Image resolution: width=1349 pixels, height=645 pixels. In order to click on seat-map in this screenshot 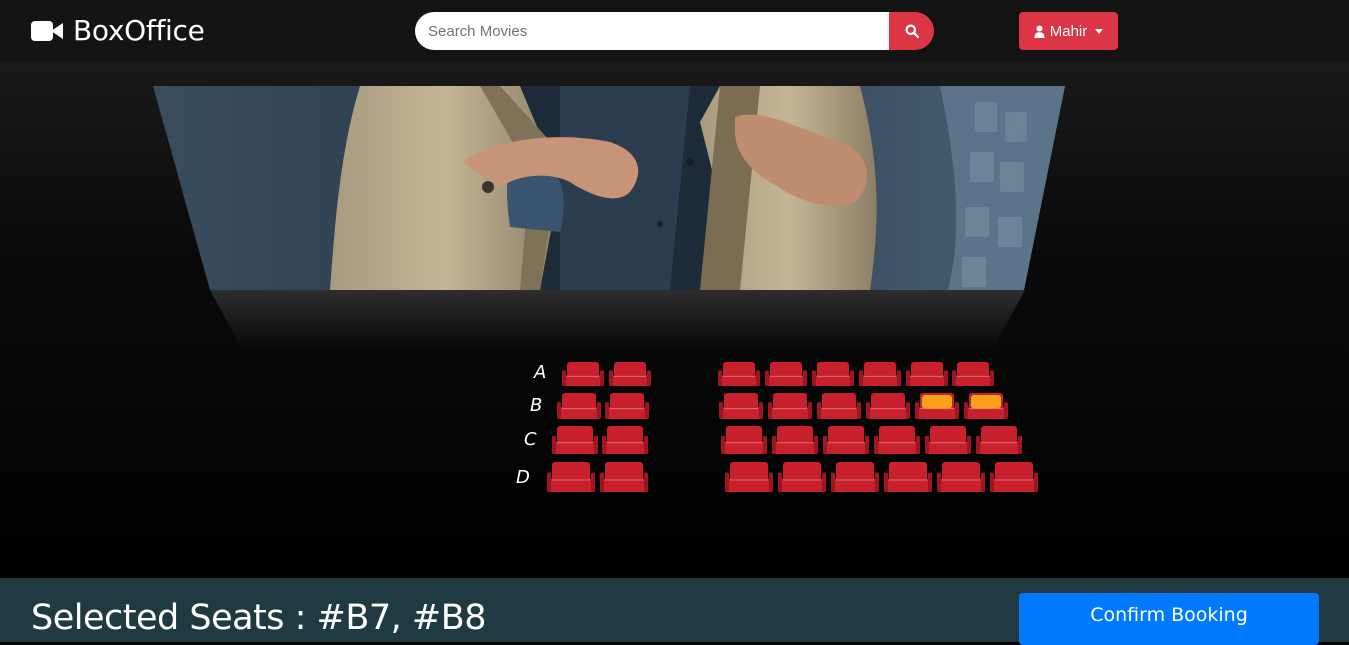, I will do `click(792, 427)`.